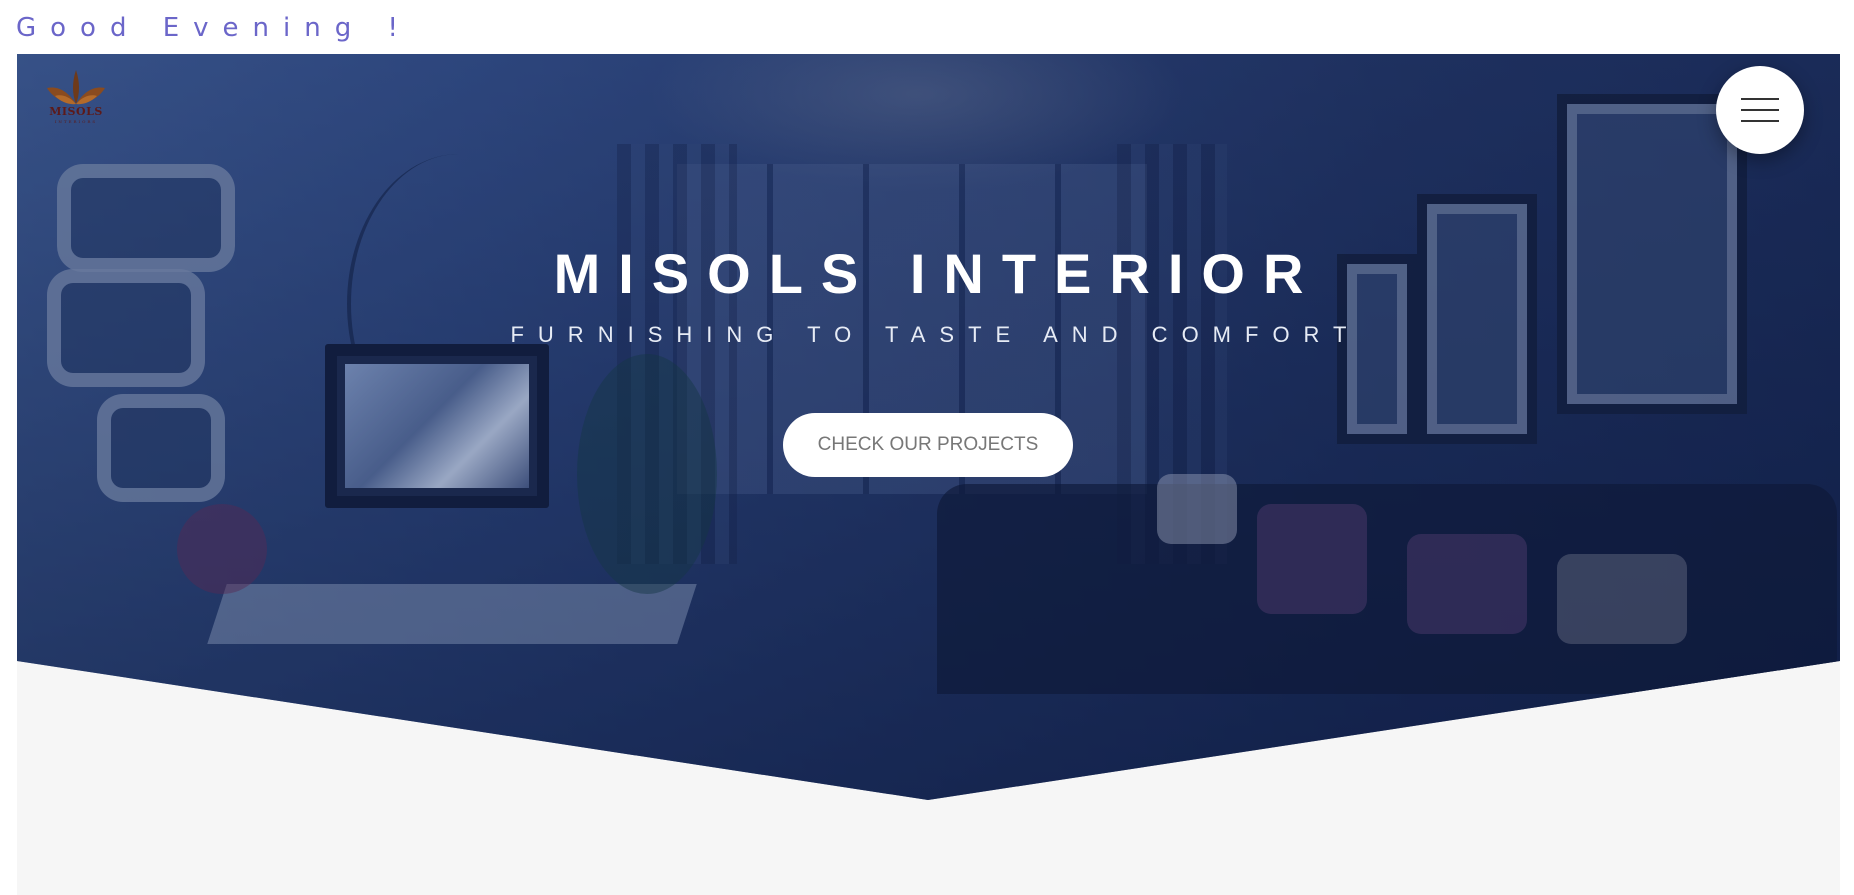 This screenshot has width=1854, height=895. I want to click on menu-button, so click(1760, 110).